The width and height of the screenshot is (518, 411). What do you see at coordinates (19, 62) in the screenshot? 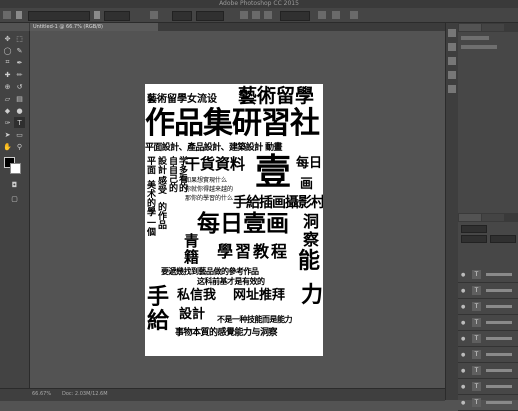
I see `eyedropper-tool-icon: ✒` at bounding box center [19, 62].